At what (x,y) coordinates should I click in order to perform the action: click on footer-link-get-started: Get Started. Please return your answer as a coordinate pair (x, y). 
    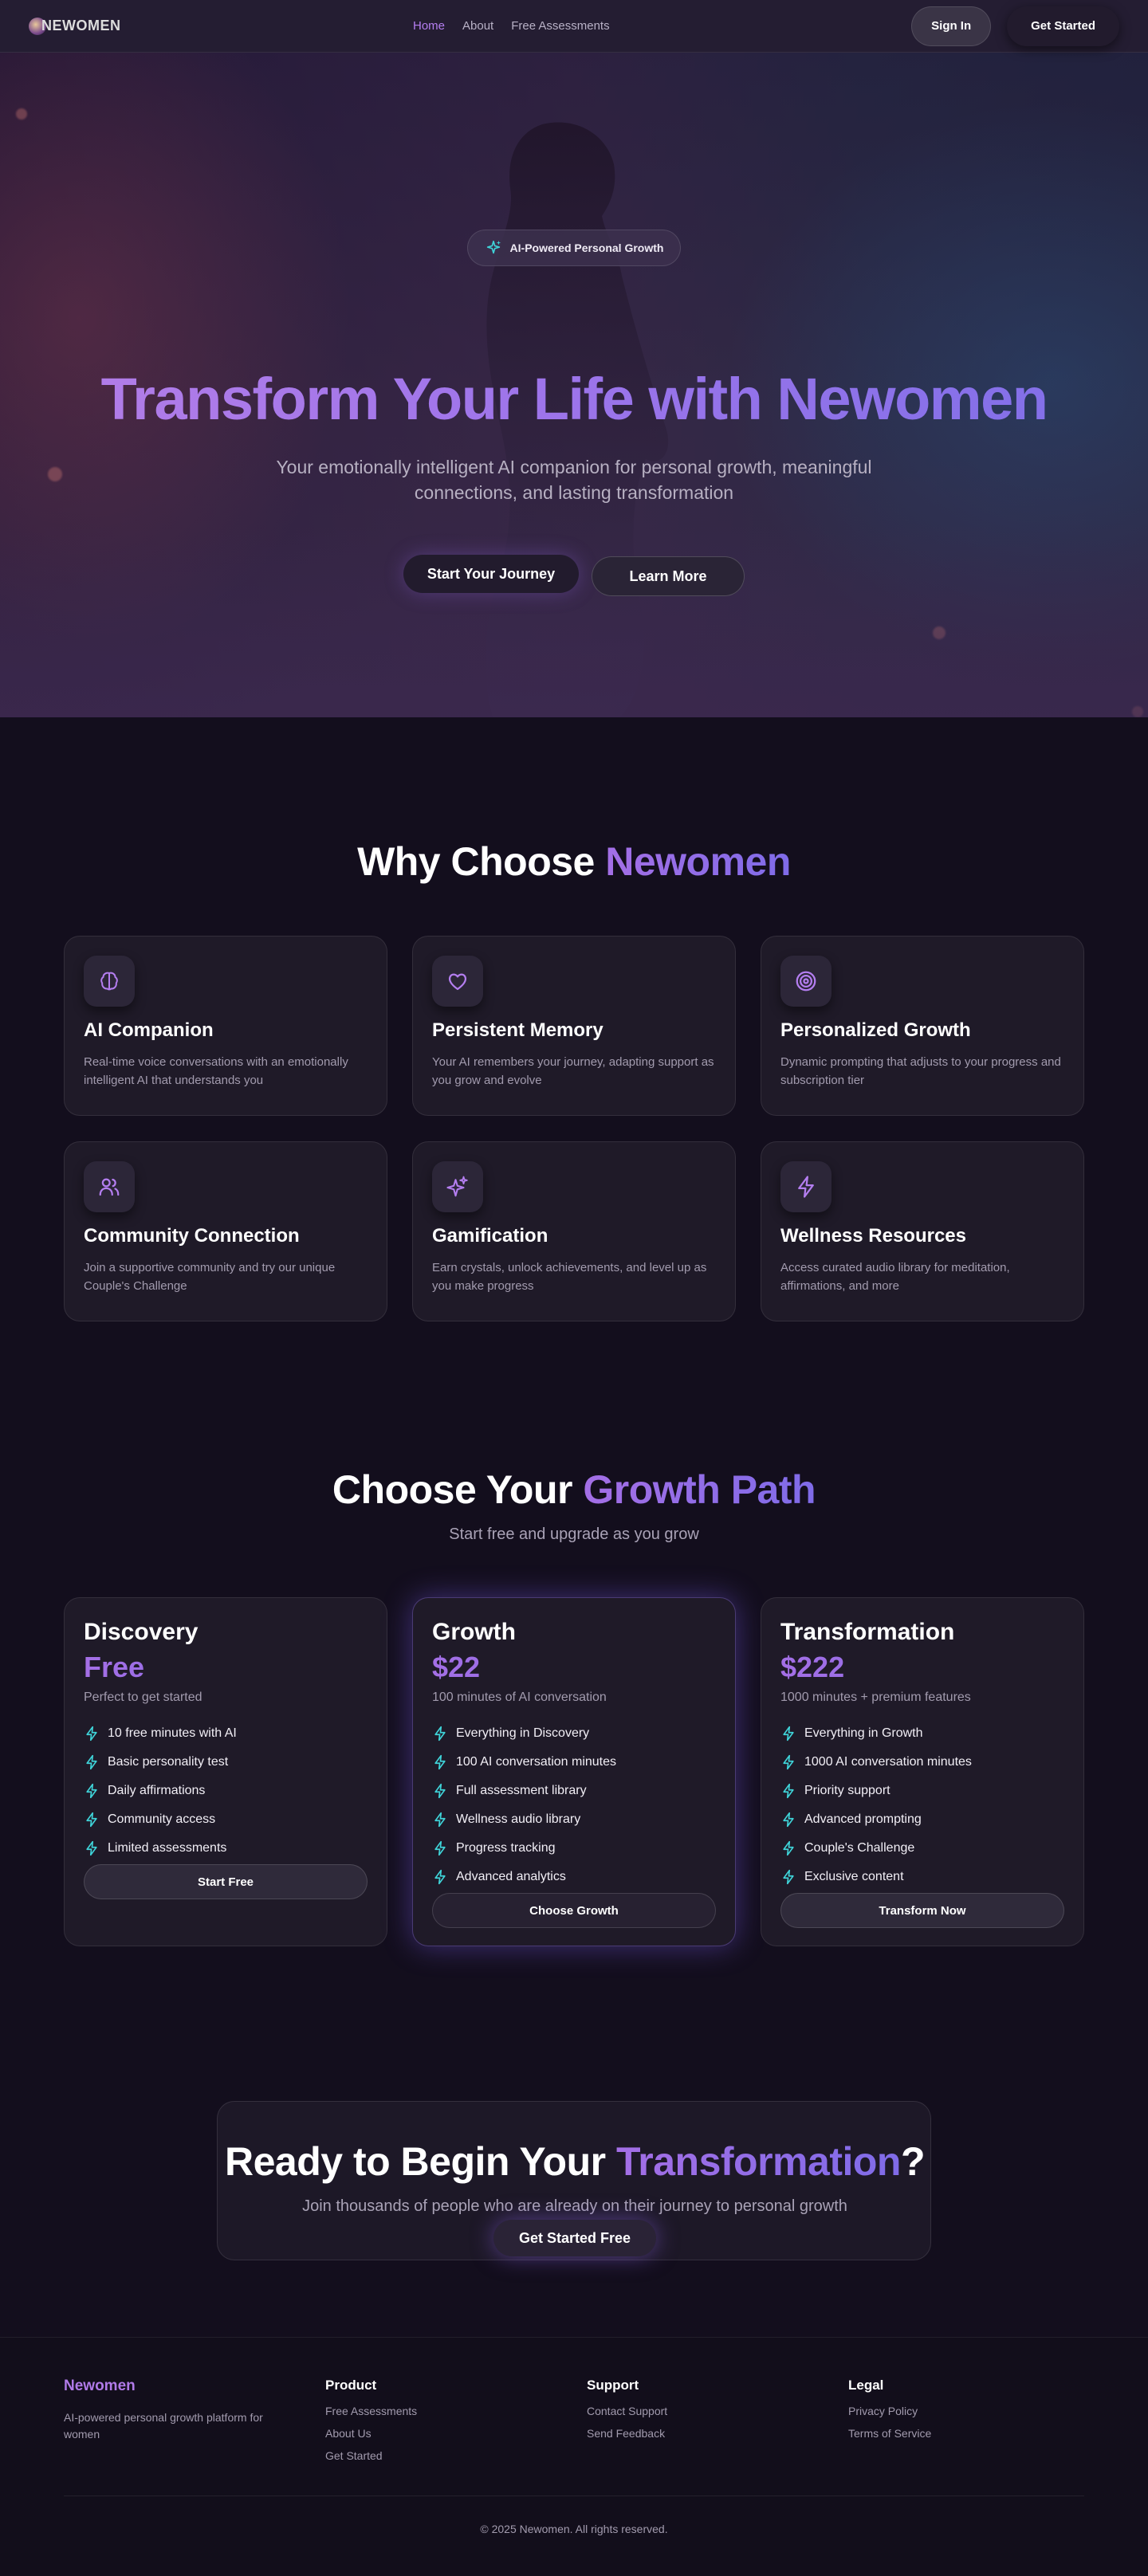
    Looking at the image, I should click on (429, 2455).